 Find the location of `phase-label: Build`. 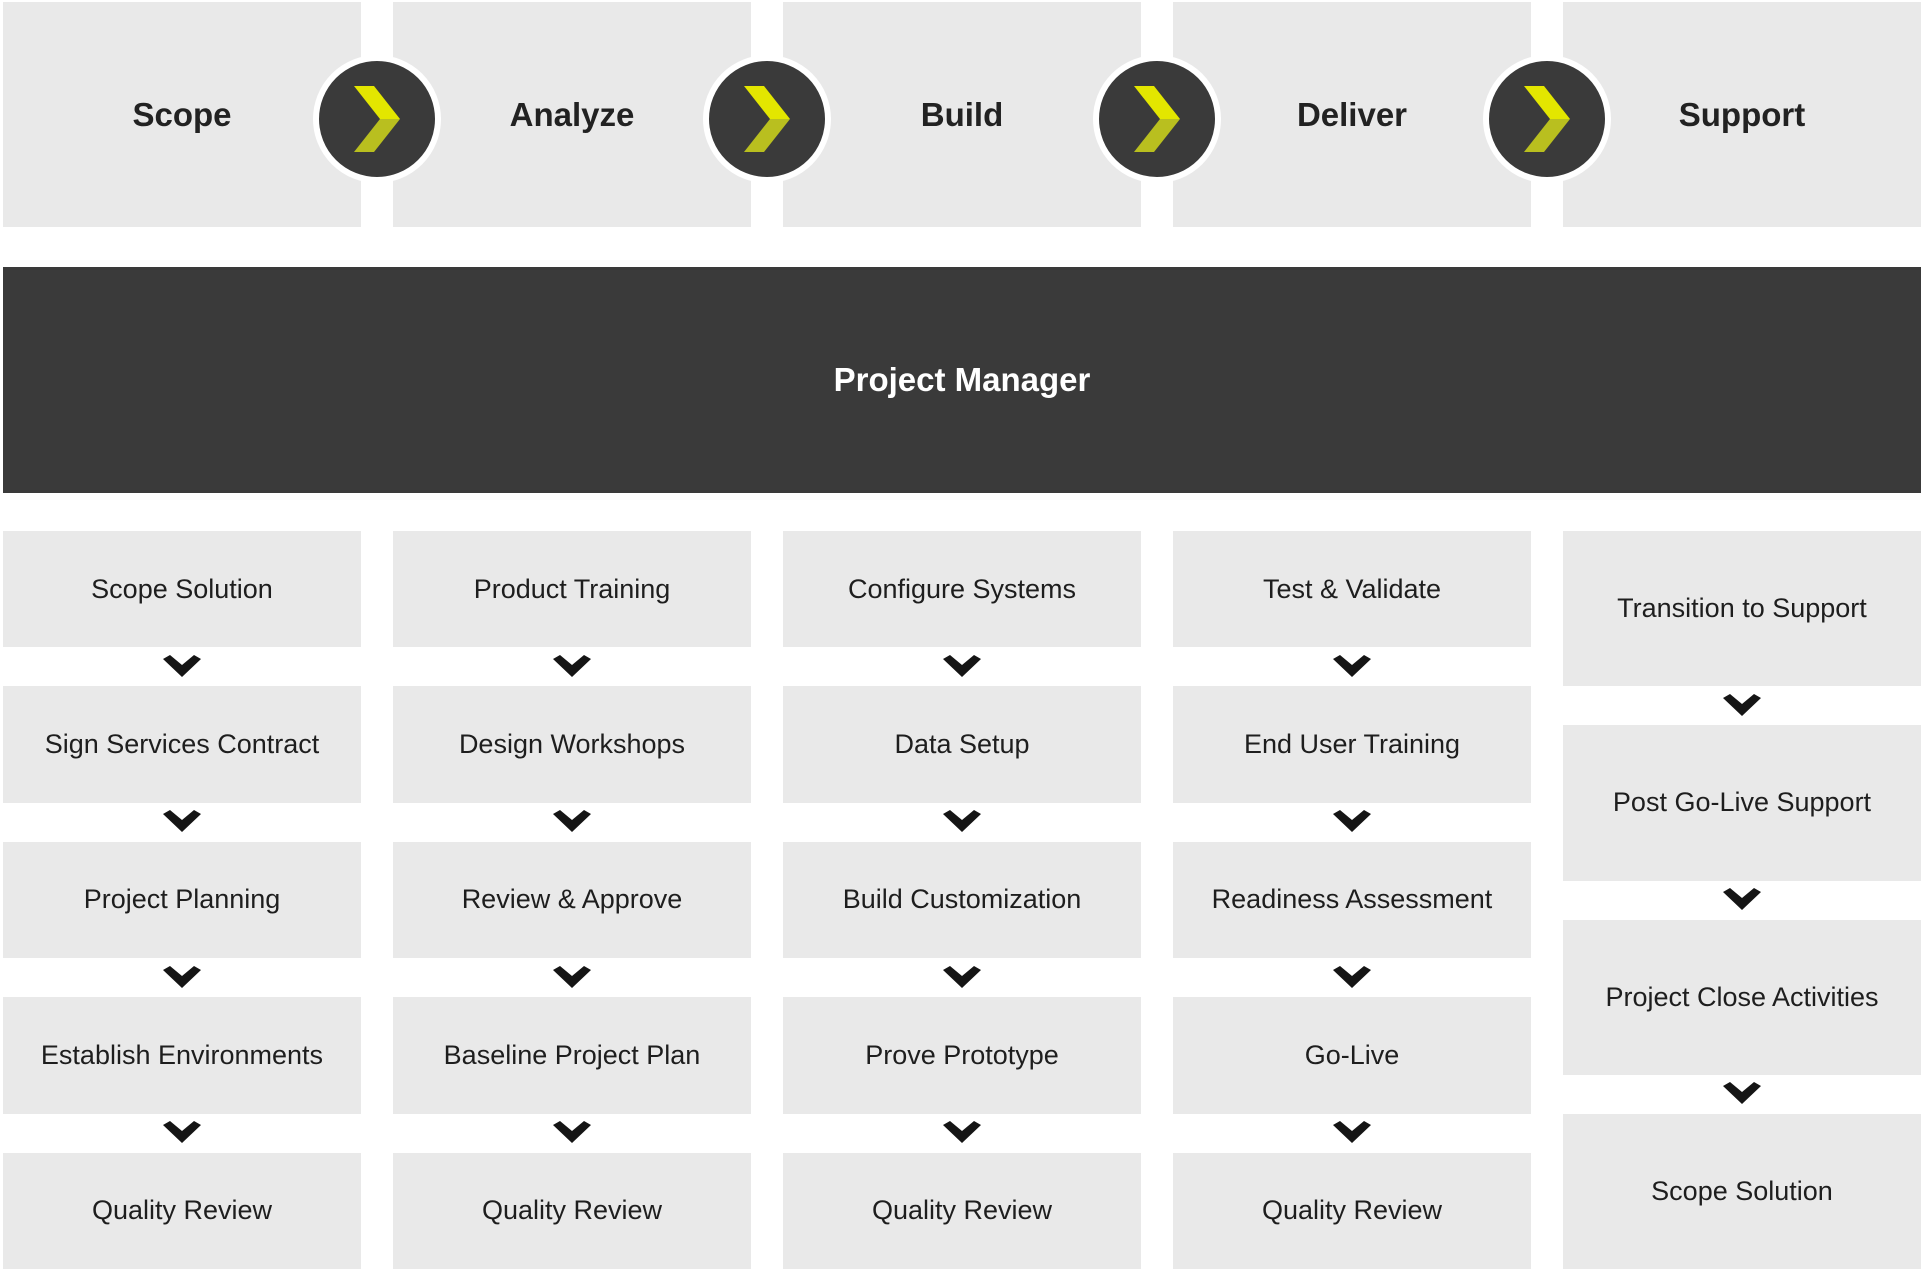

phase-label: Build is located at coordinates (962, 114).